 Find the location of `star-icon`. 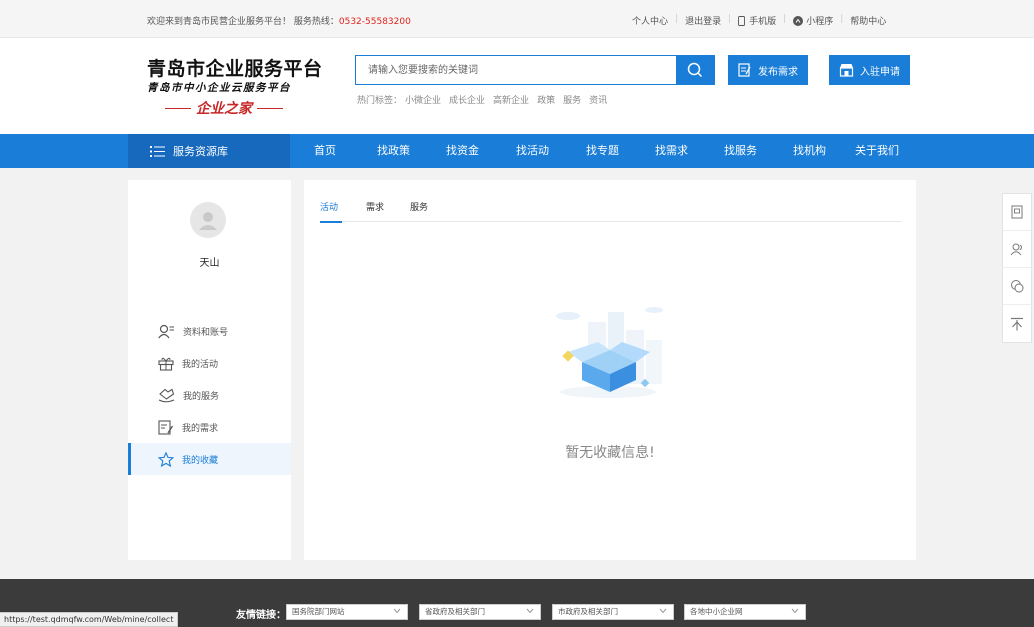

star-icon is located at coordinates (166, 459).